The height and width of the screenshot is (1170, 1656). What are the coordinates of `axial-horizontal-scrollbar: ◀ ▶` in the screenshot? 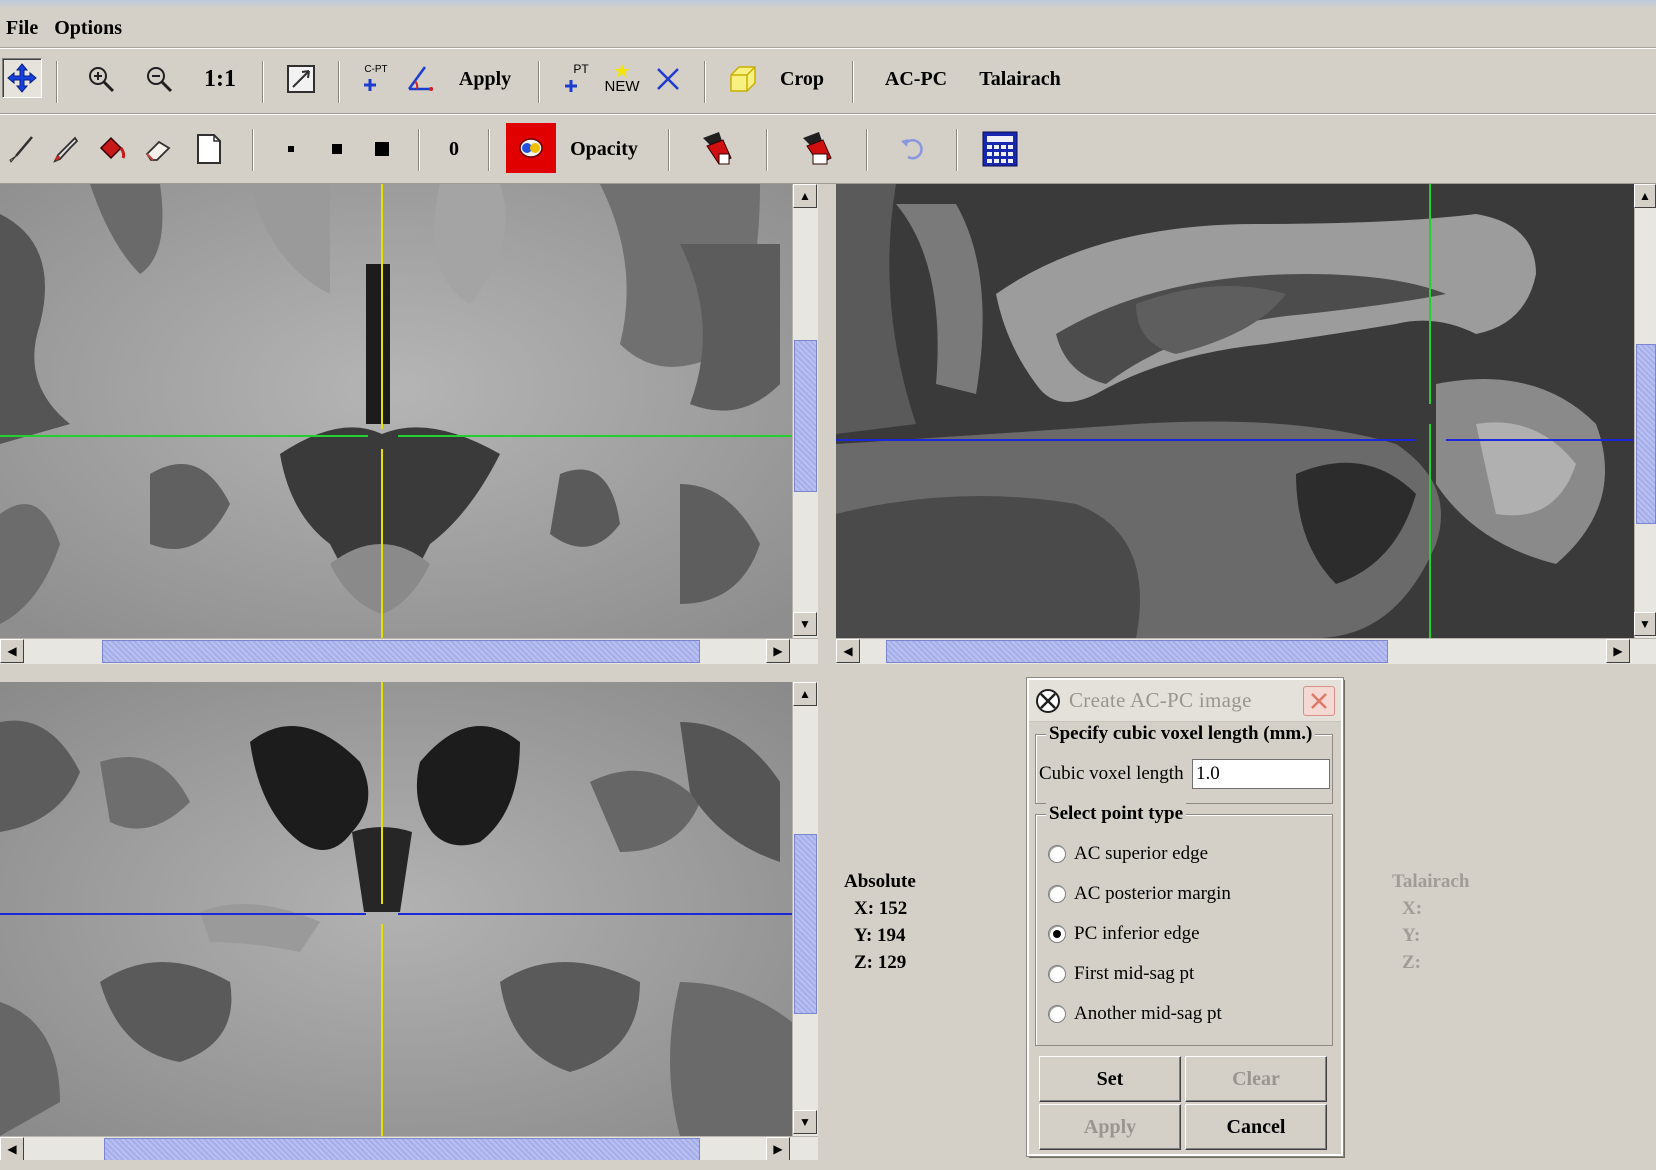 It's located at (409, 651).